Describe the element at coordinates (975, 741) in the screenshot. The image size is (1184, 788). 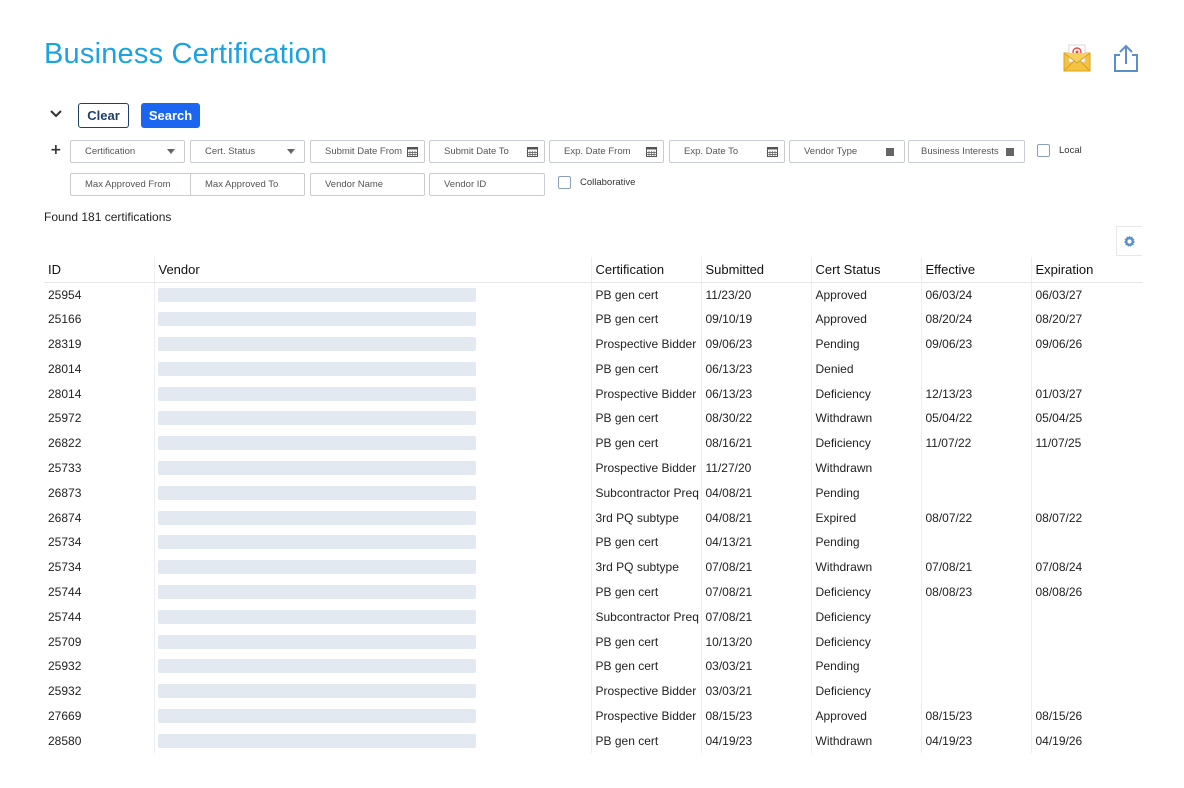
I see `cell-effective: 04/19/23` at that location.